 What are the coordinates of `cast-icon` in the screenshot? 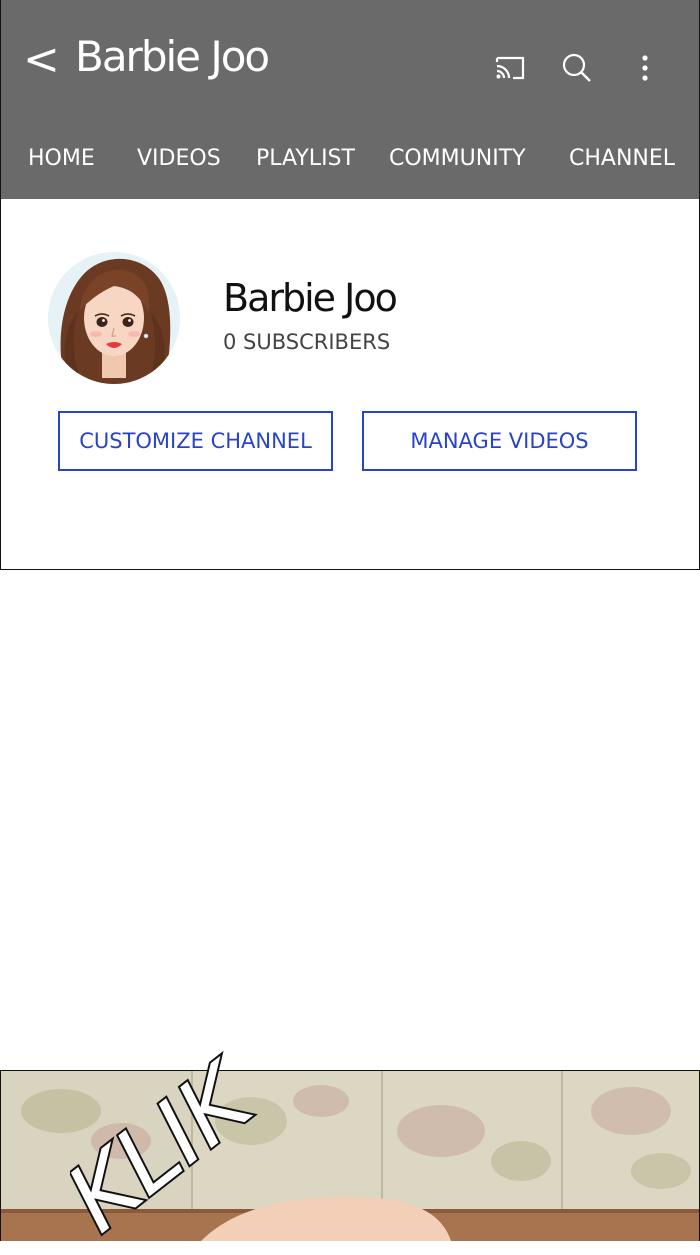 It's located at (510, 68).